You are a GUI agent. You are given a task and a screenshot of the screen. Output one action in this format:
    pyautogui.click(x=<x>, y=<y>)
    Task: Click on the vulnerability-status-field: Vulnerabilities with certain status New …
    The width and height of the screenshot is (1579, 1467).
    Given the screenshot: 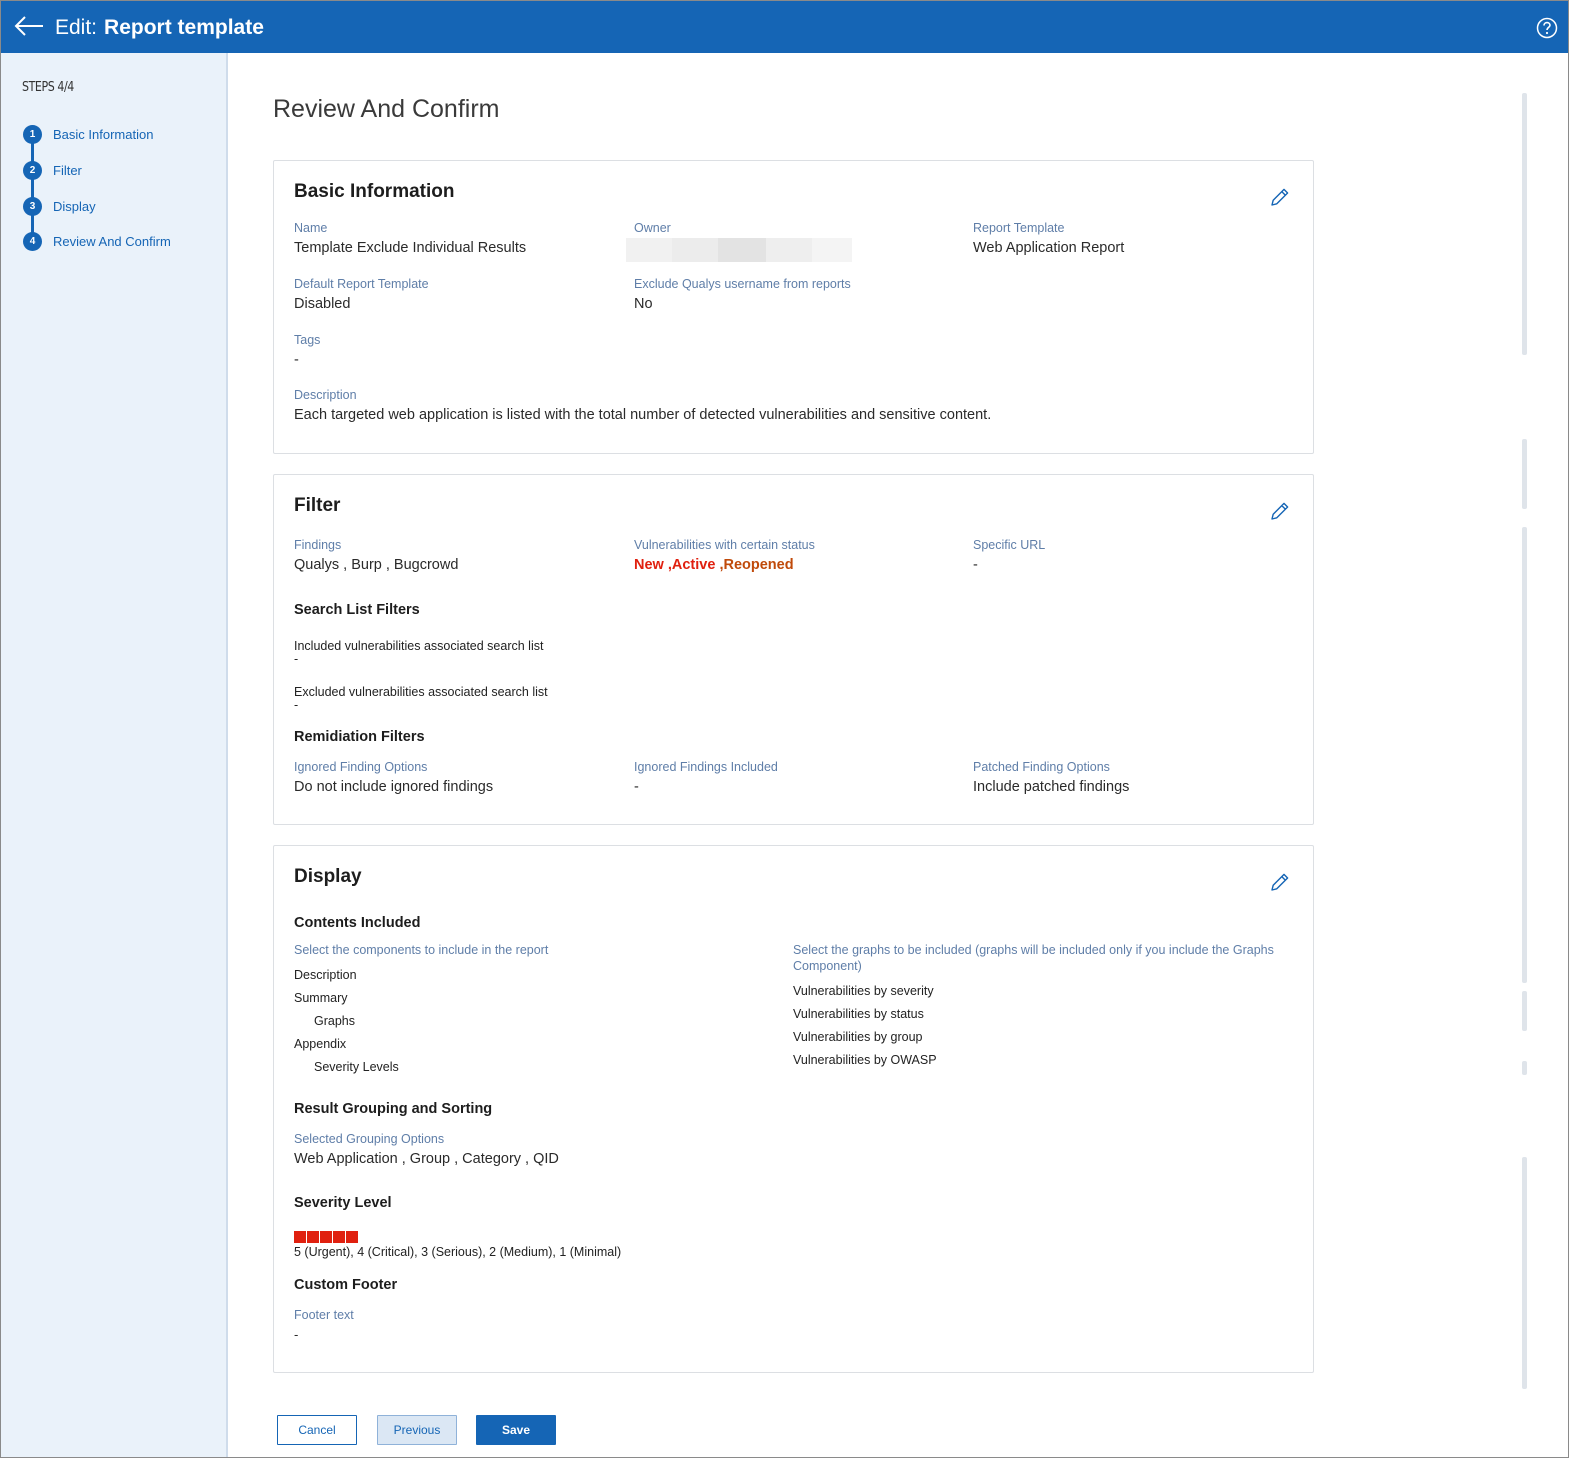 What is the action you would take?
    pyautogui.click(x=724, y=556)
    